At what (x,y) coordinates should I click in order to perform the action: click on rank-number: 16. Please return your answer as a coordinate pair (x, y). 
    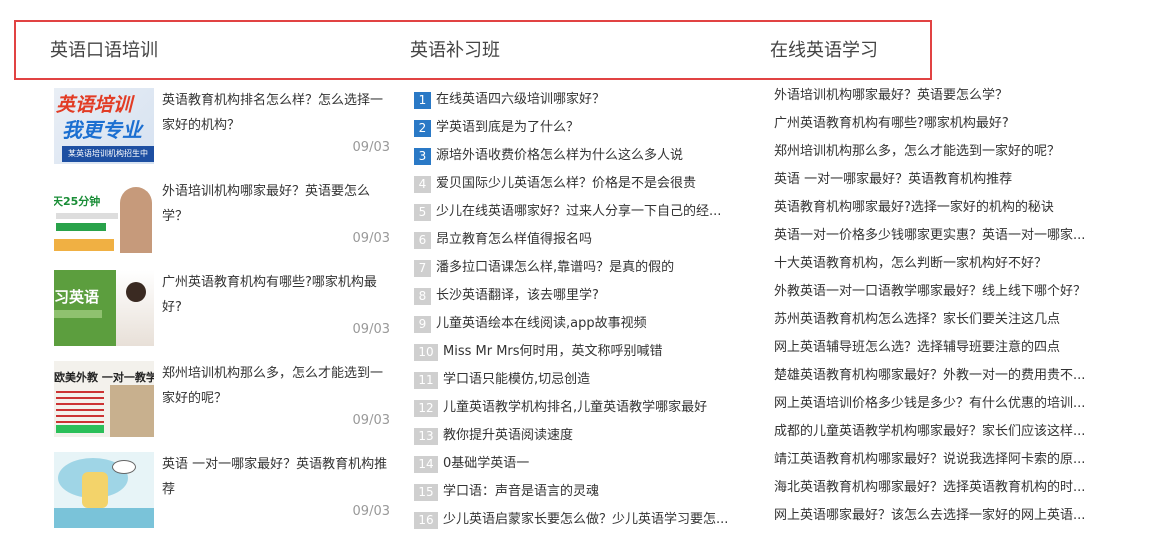
    Looking at the image, I should click on (426, 520).